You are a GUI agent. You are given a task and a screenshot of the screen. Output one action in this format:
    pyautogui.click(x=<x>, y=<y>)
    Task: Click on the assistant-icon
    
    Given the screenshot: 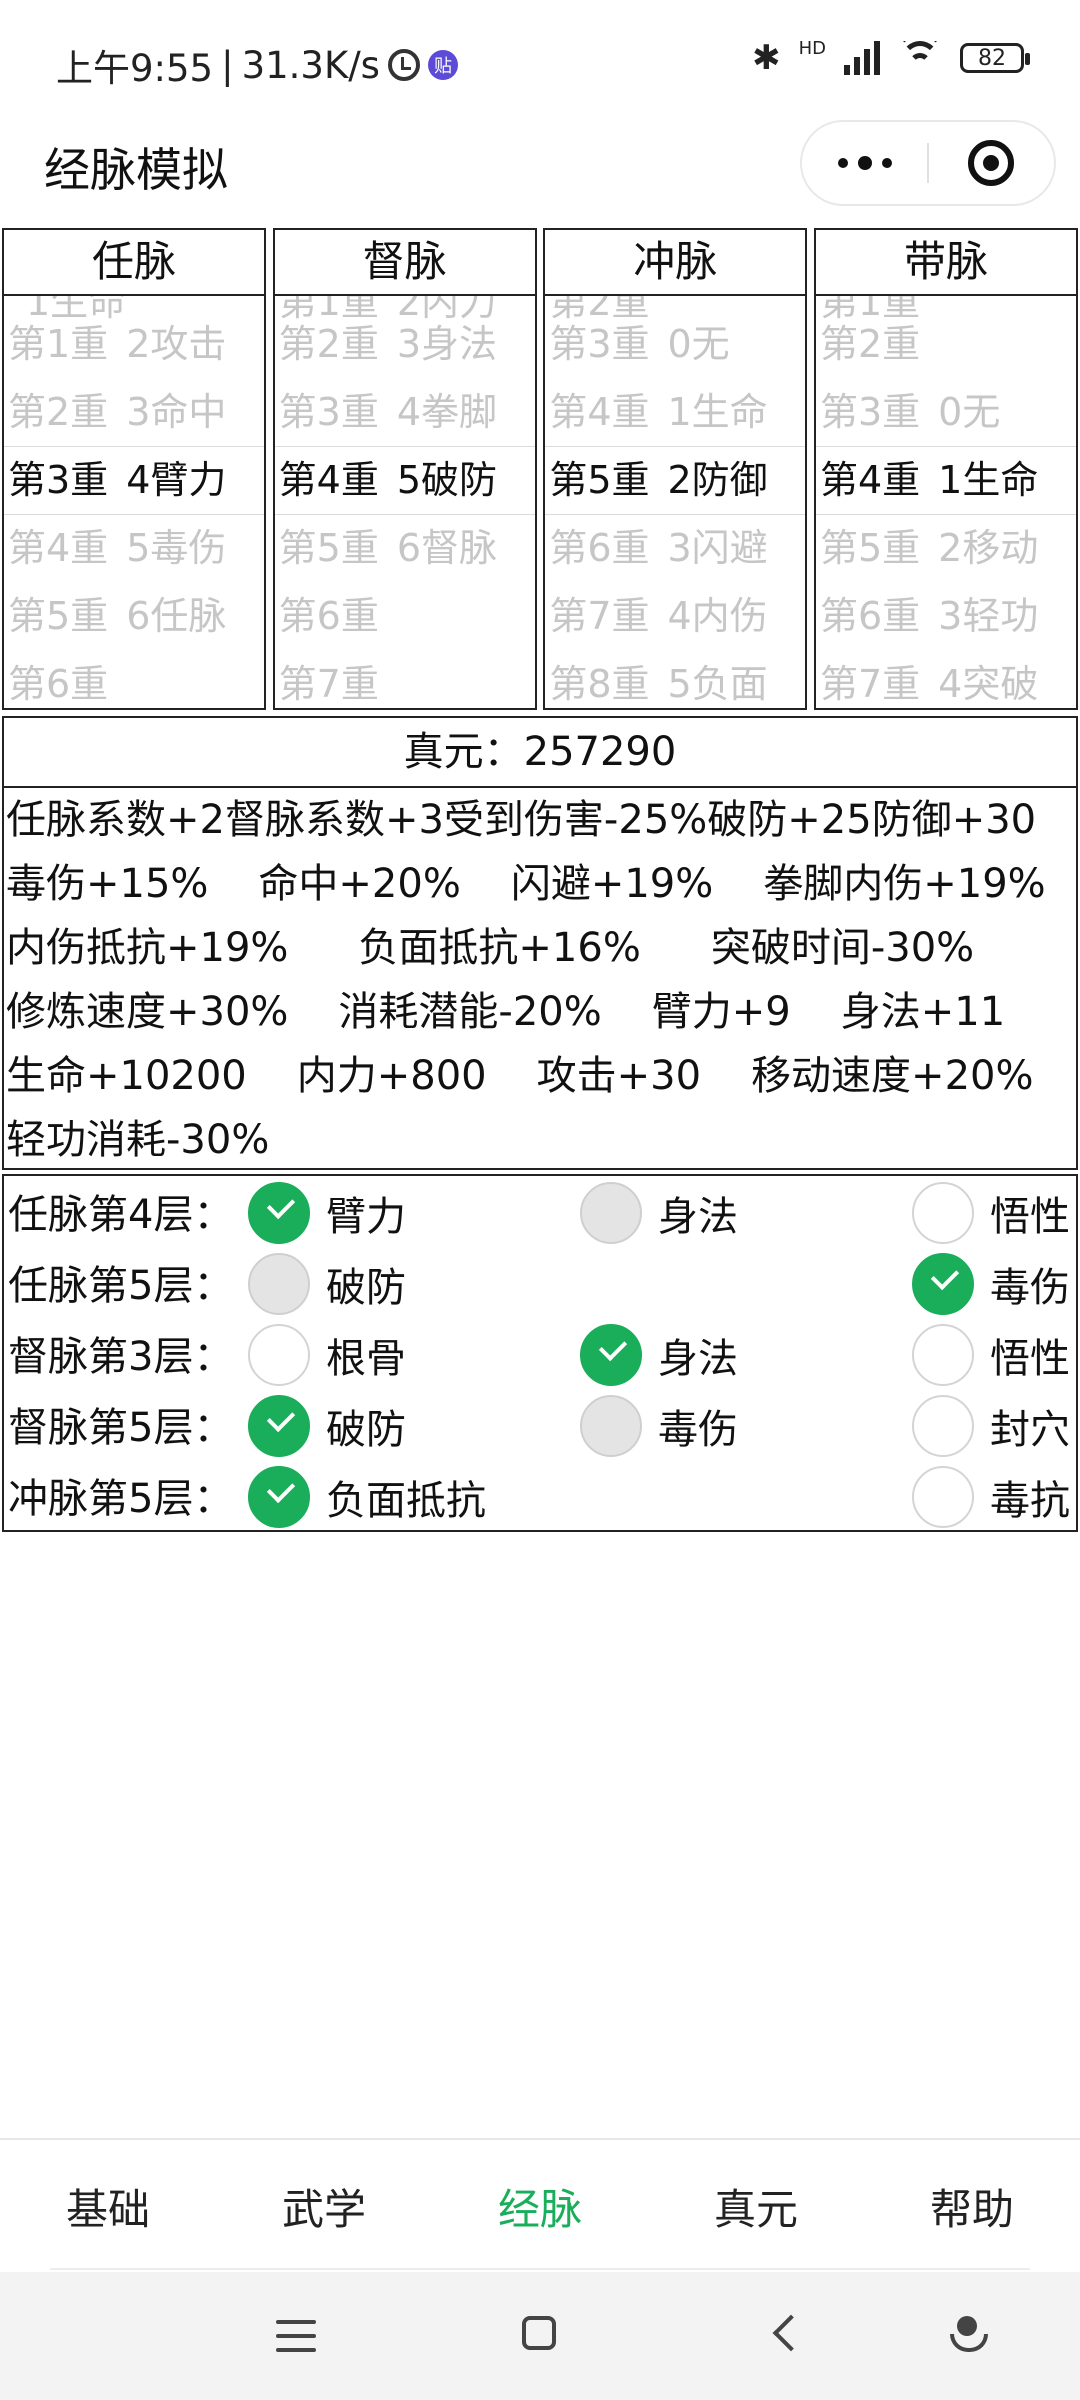 What is the action you would take?
    pyautogui.click(x=969, y=2335)
    